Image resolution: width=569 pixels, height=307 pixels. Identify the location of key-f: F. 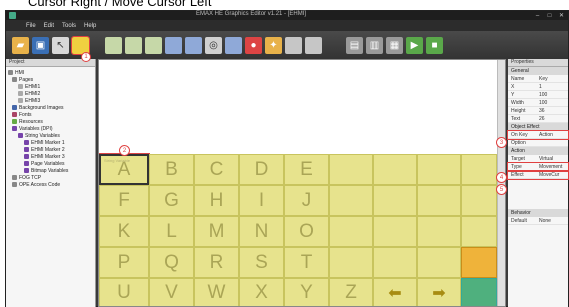
(124, 200).